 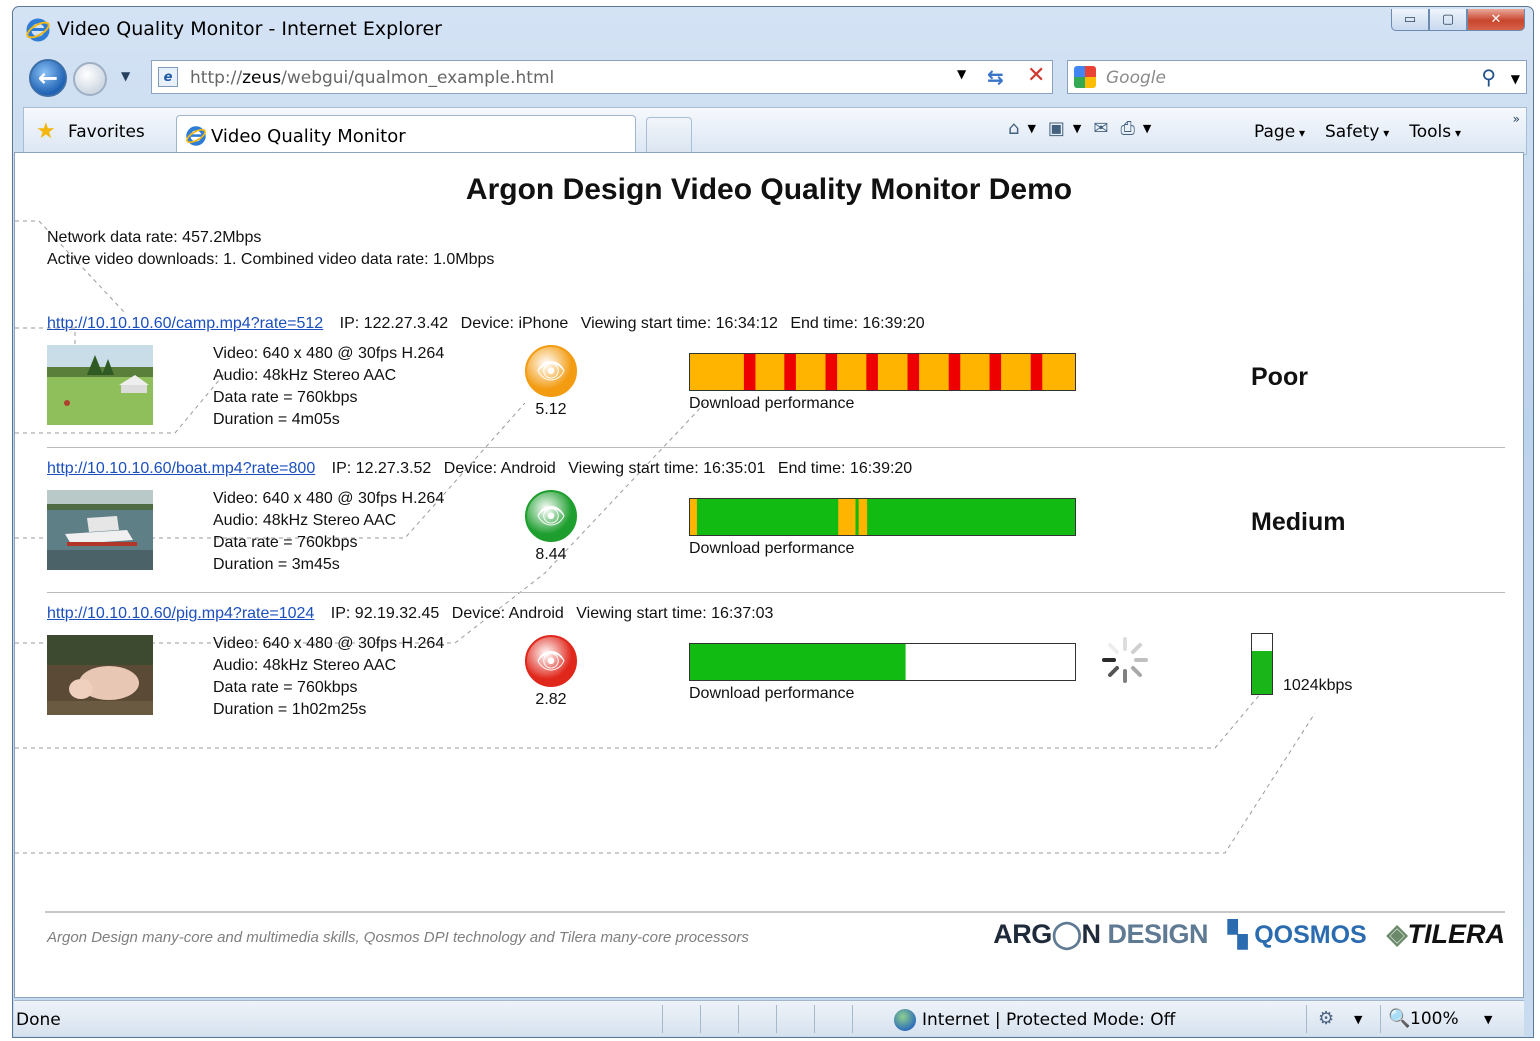 What do you see at coordinates (1358, 1019) in the screenshot?
I see `protected-mode-dropdown-icon: ▼` at bounding box center [1358, 1019].